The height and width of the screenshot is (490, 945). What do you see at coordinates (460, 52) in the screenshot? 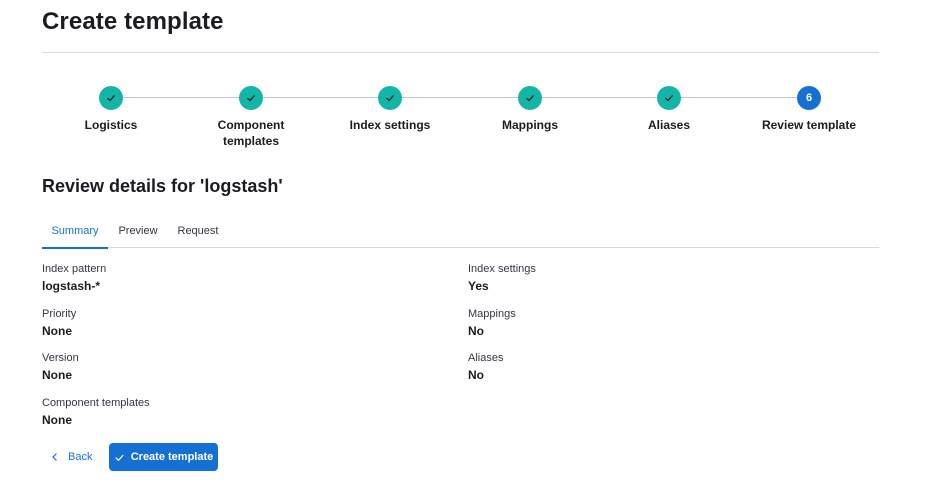
I see `title-divider` at bounding box center [460, 52].